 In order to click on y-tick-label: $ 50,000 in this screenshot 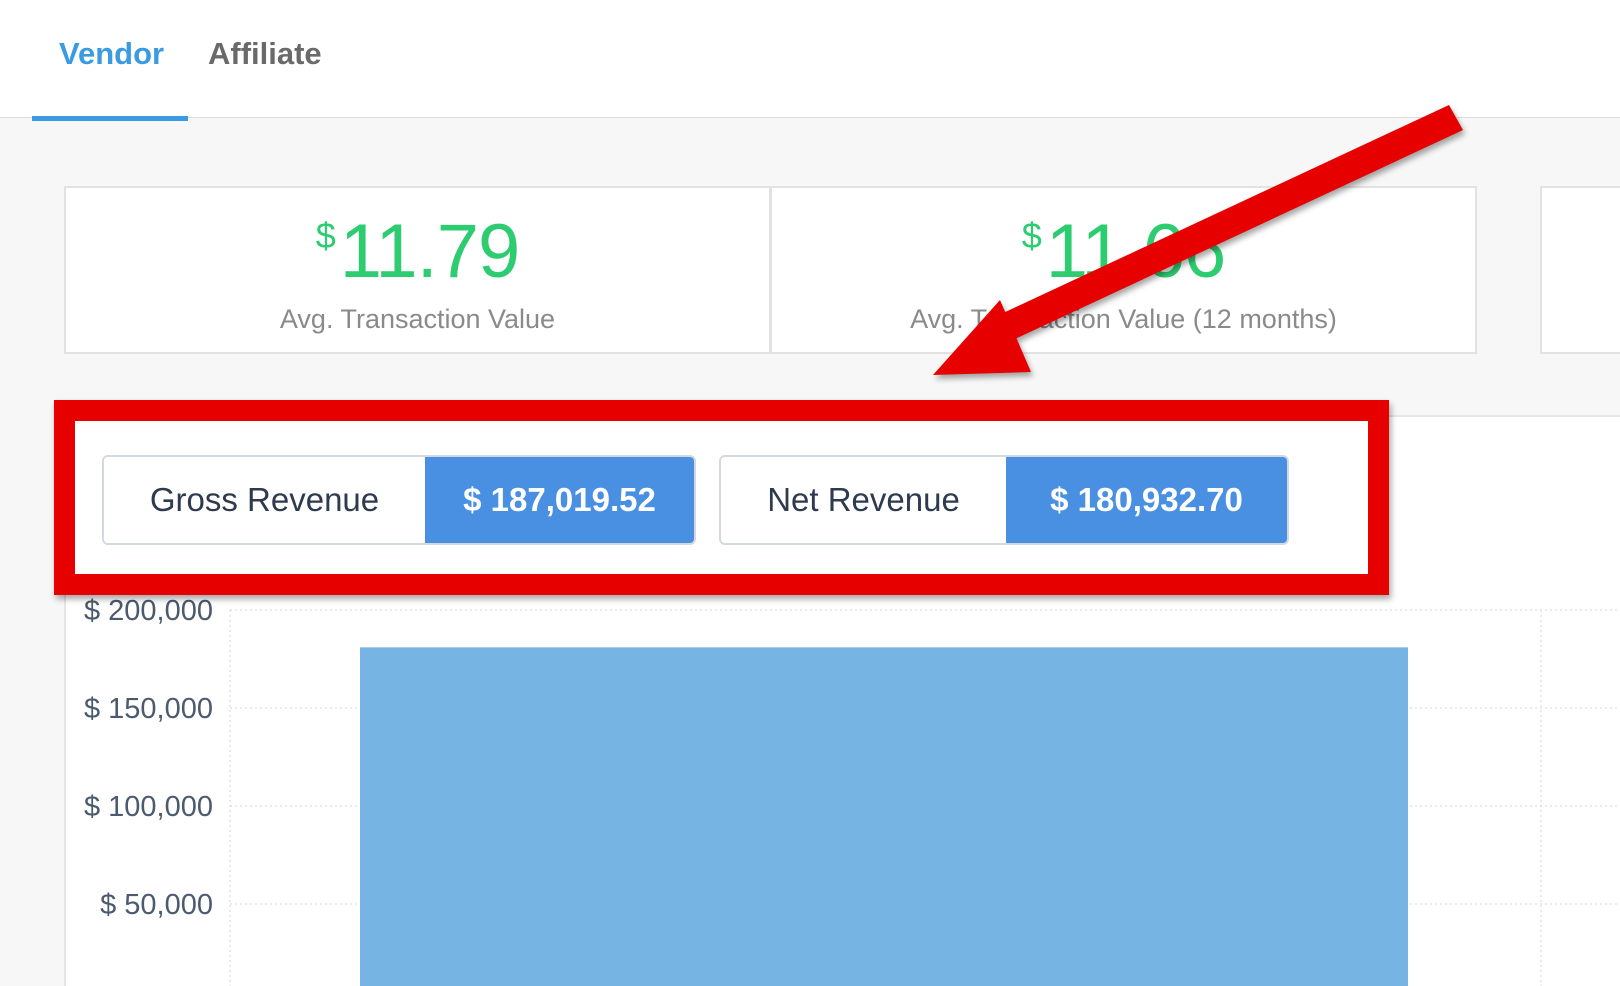, I will do `click(156, 905)`.